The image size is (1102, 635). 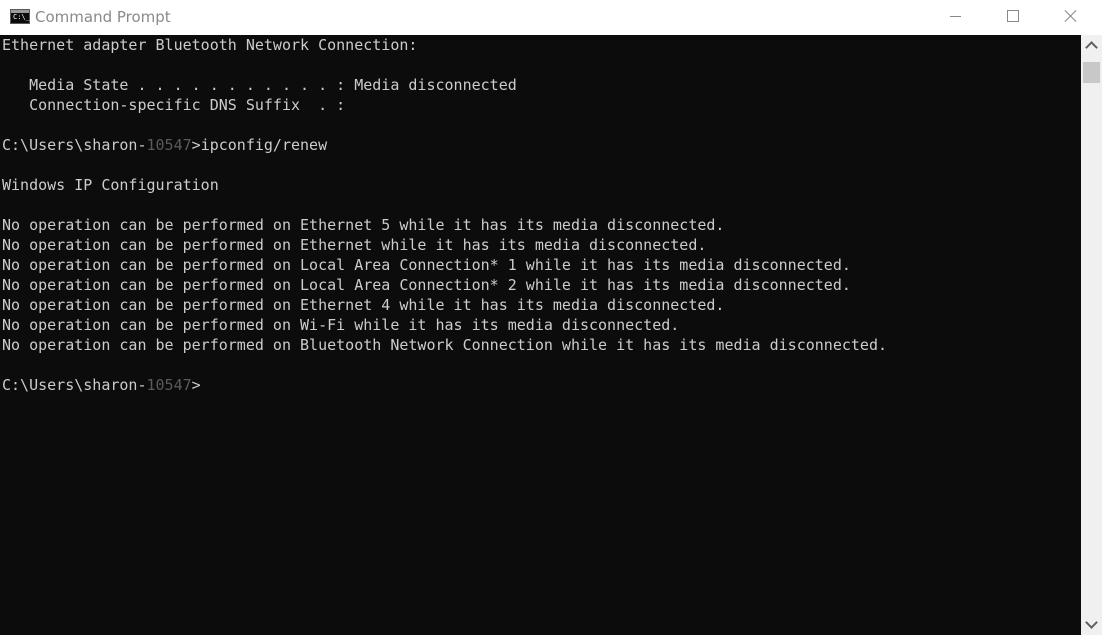 I want to click on close-icon, so click(x=1071, y=16).